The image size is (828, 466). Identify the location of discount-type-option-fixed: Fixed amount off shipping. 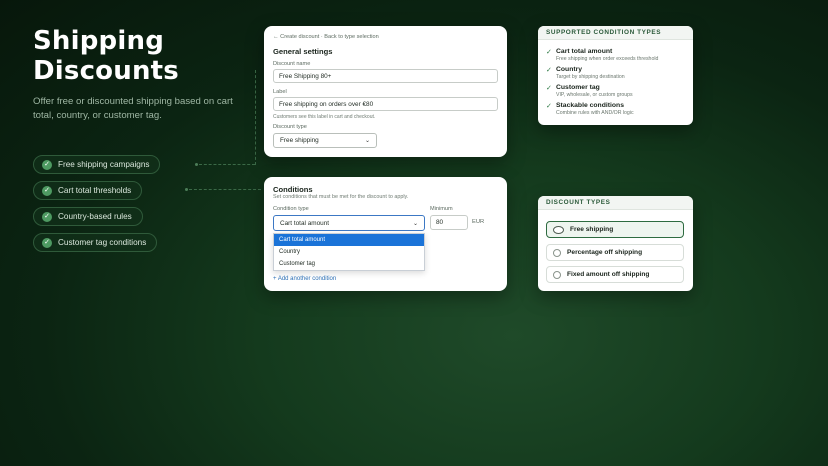
(615, 274).